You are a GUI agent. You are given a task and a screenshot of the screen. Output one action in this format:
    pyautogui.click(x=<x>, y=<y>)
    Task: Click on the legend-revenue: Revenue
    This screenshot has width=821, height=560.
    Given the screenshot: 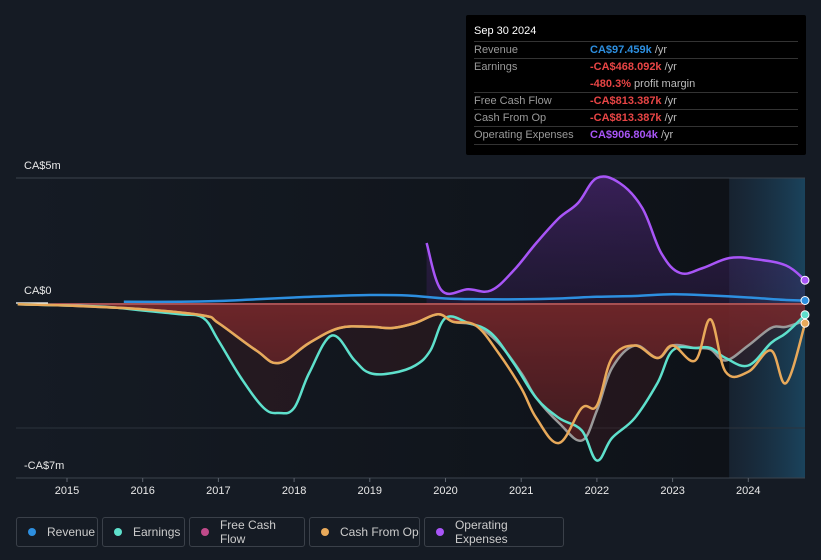 What is the action you would take?
    pyautogui.click(x=57, y=532)
    